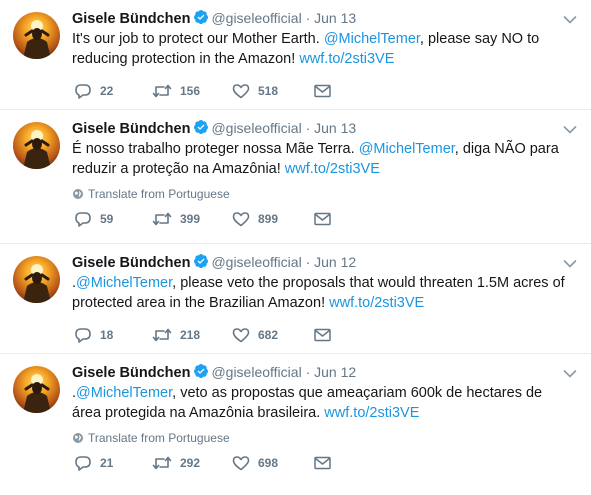  I want to click on reply-button: 22, so click(93, 91).